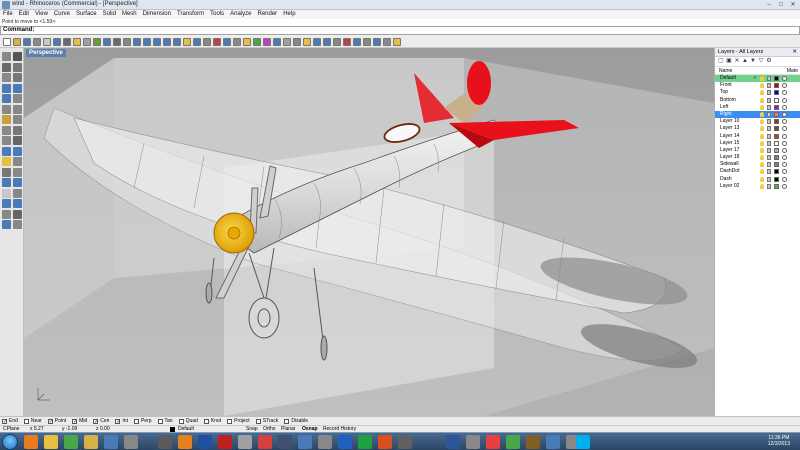 The image size is (800, 450). Describe the element at coordinates (17, 119) in the screenshot. I see `loft-tool-icon` at that location.